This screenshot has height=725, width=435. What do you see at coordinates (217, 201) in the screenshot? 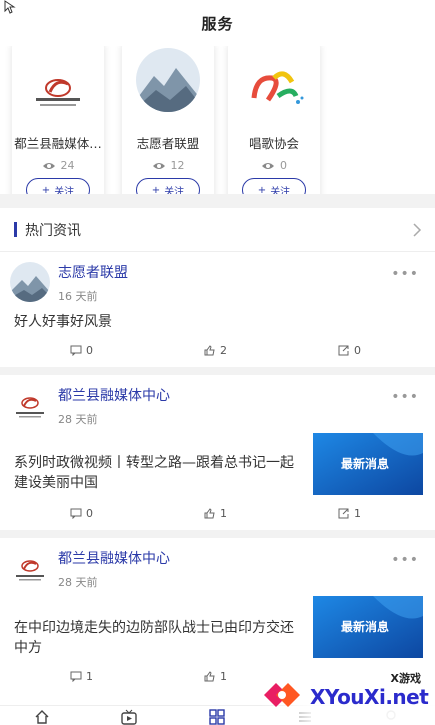
I see `section-divider` at bounding box center [217, 201].